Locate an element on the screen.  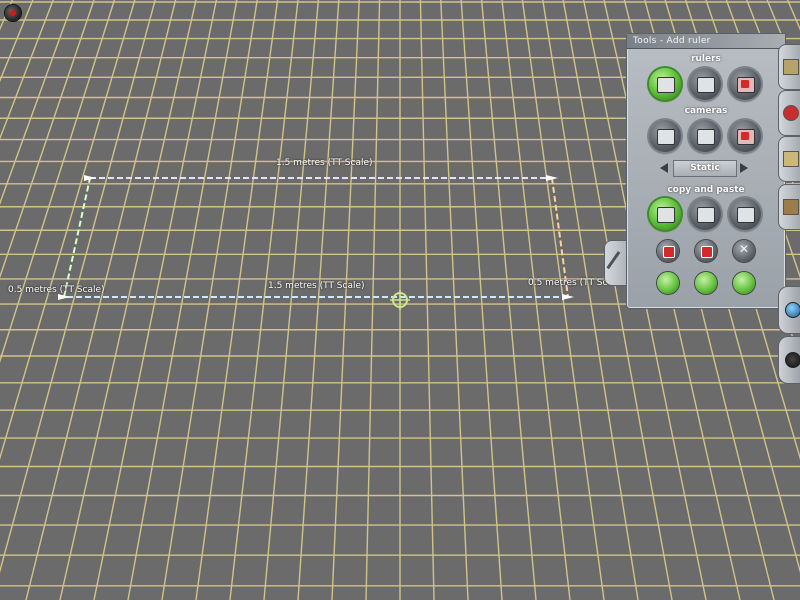
delete-ruler-button is located at coordinates (745, 84).